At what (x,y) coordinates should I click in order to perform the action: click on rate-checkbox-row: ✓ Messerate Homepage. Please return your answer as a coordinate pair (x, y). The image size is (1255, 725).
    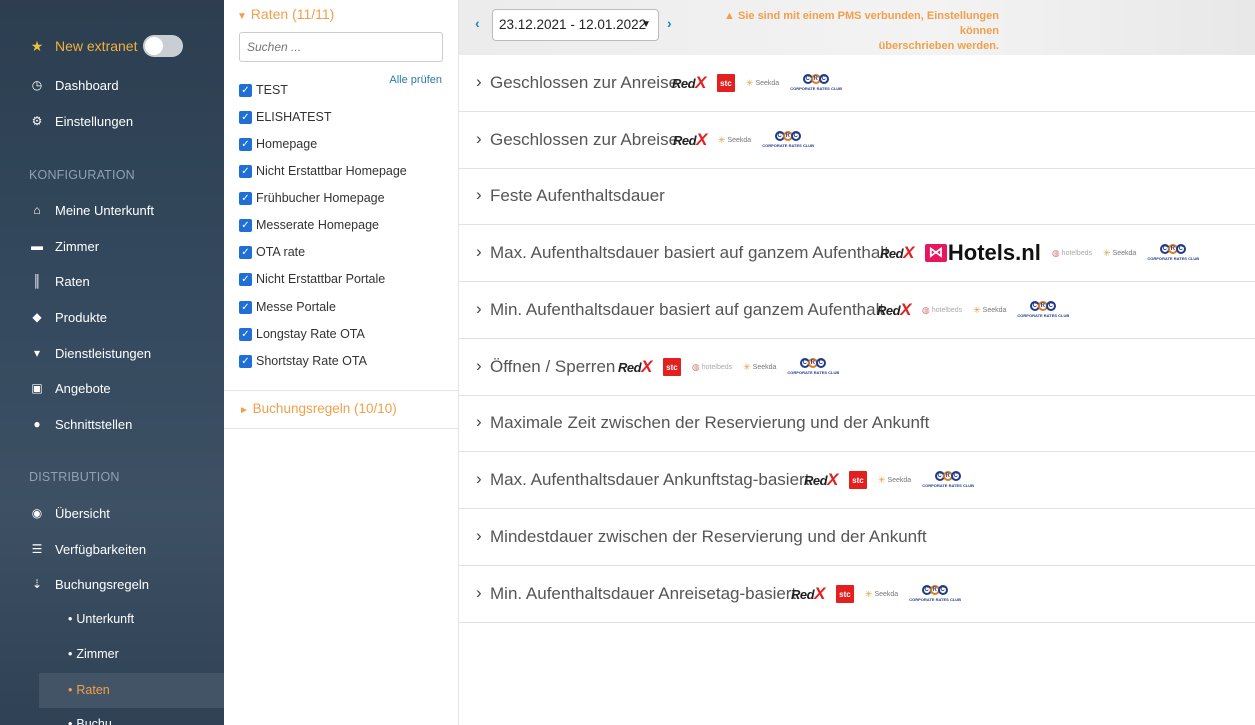
    Looking at the image, I should click on (309, 225).